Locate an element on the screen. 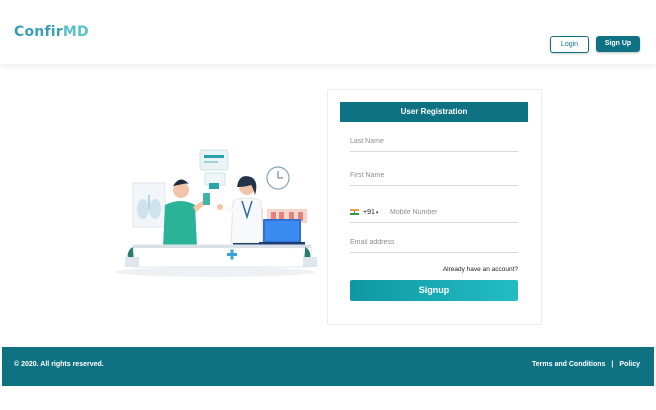 This screenshot has height=410, width=656. email-input is located at coordinates (434, 242).